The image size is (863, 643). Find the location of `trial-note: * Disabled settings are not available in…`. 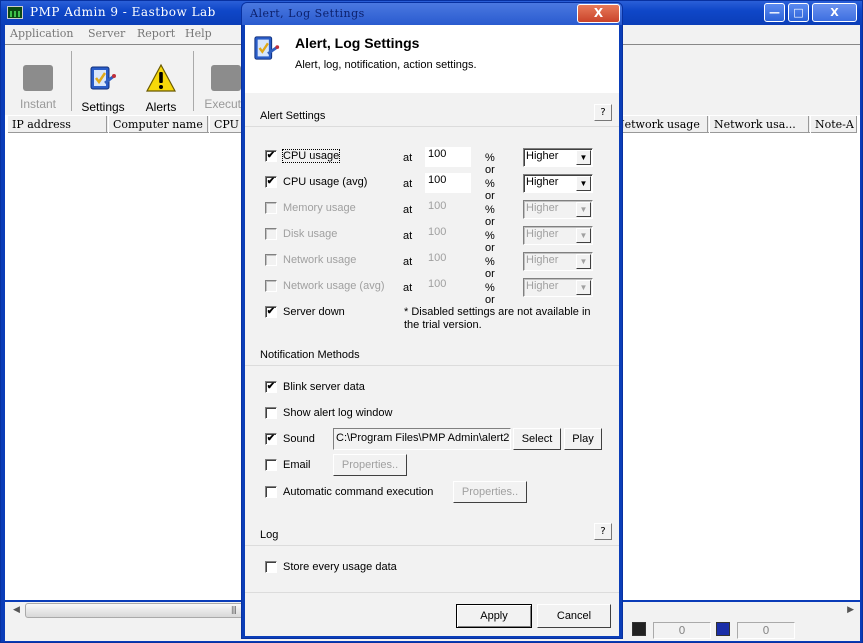

trial-note: * Disabled settings are not available in… is located at coordinates (497, 318).